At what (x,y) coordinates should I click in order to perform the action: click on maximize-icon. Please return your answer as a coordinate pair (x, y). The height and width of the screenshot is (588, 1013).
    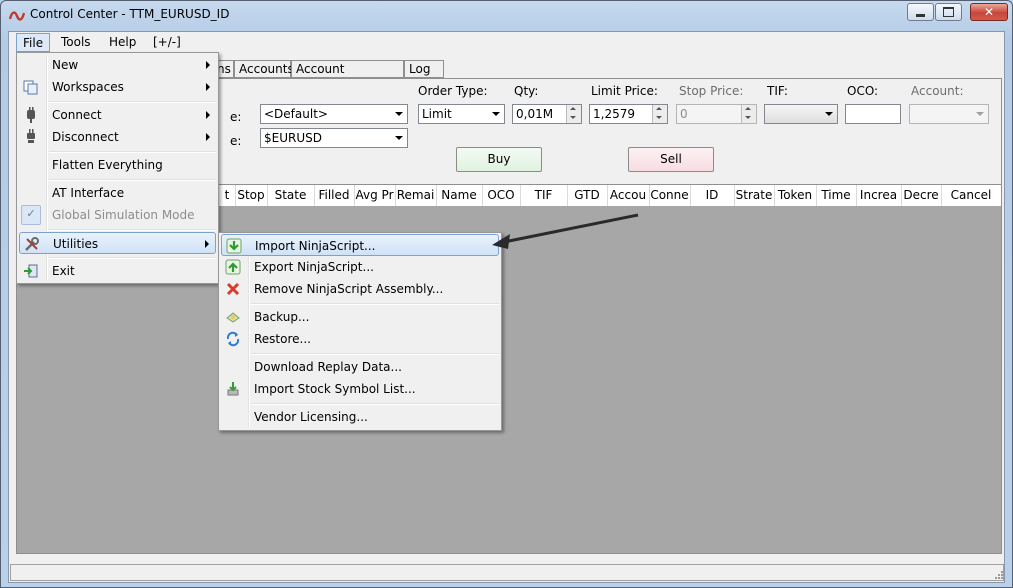
    Looking at the image, I should click on (948, 12).